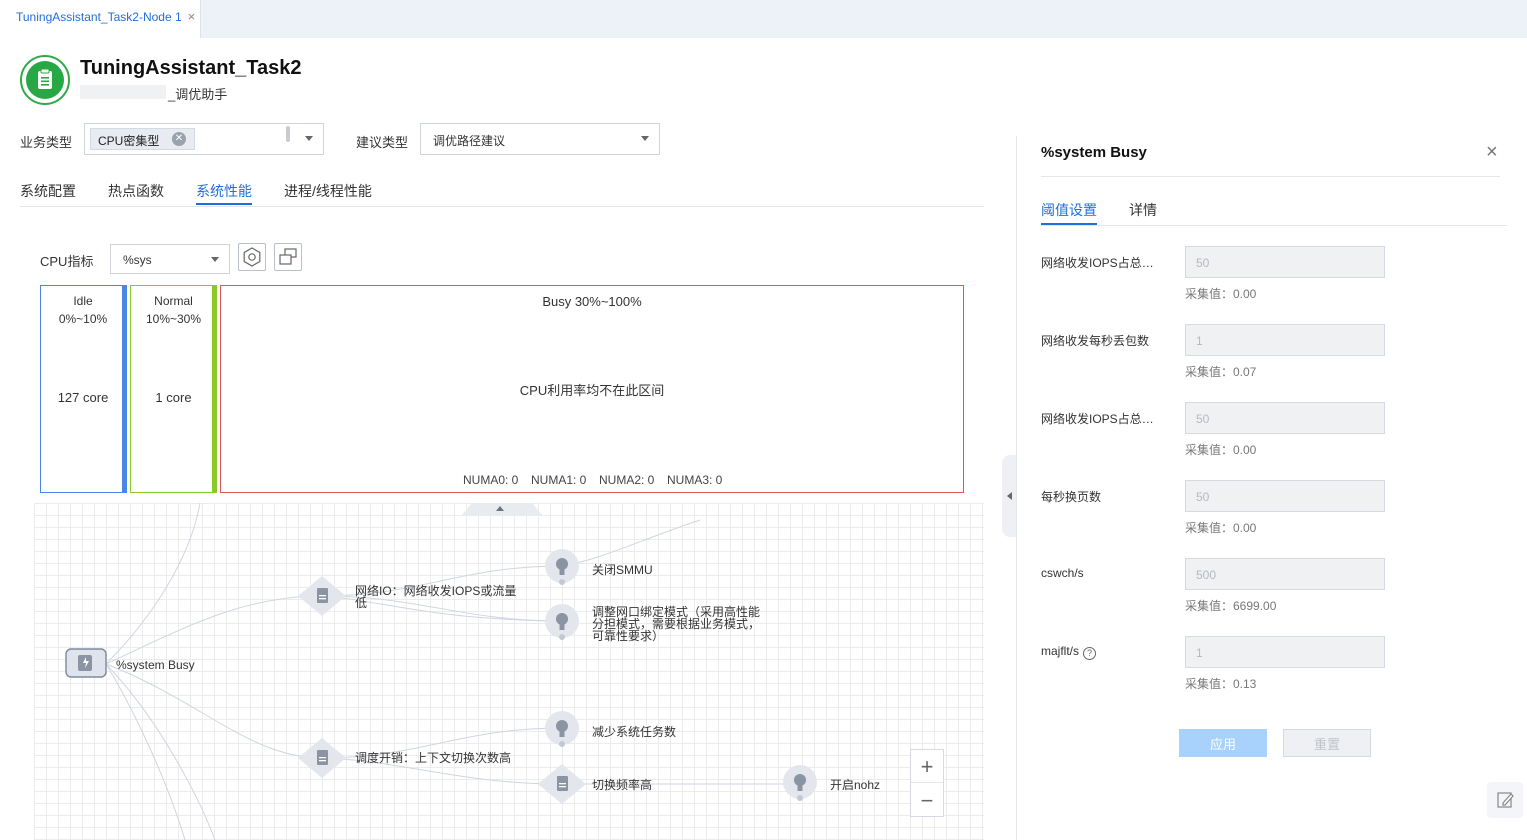 This screenshot has width=1527, height=840. What do you see at coordinates (48, 191) in the screenshot?
I see `tab-system-config: 系统配置` at bounding box center [48, 191].